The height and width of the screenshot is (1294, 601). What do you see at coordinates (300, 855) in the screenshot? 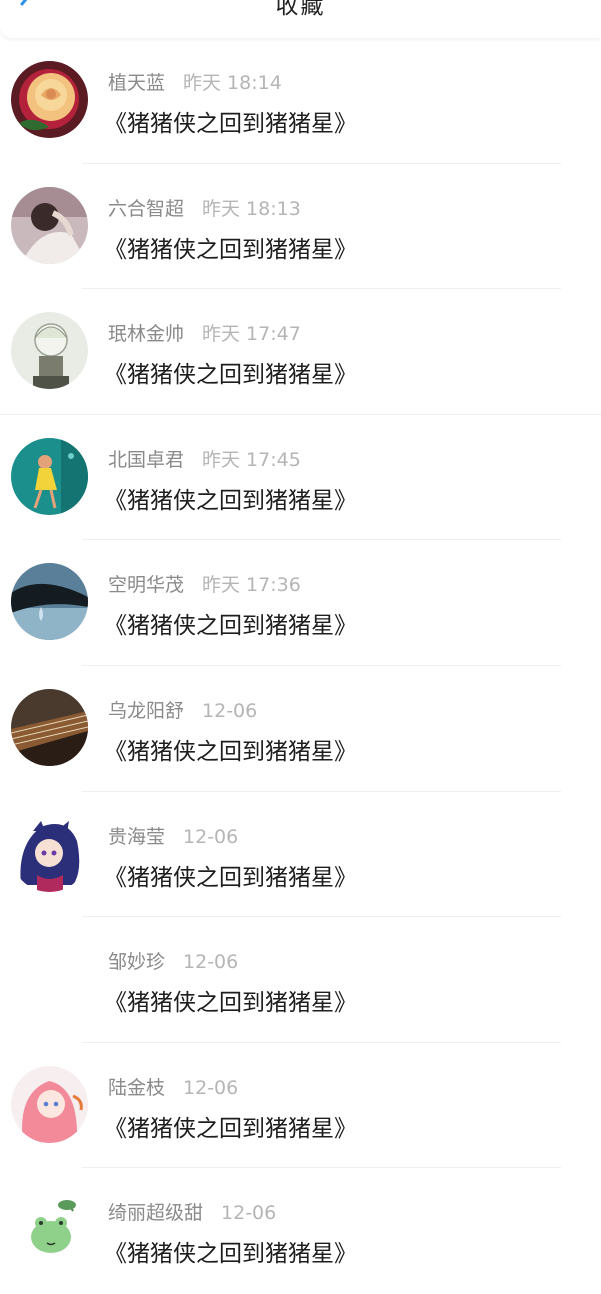
I see `list-item: 贵海莹 12-06 《猪猪侠之回到猪猪星》` at bounding box center [300, 855].